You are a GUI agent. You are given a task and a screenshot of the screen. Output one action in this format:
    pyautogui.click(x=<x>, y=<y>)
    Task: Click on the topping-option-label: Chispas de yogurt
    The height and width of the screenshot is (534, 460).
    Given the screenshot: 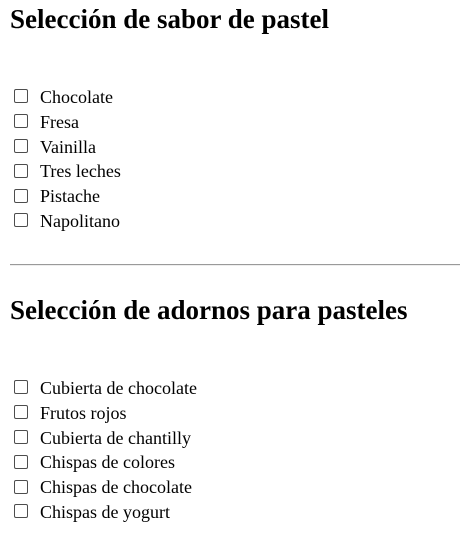 What is the action you would take?
    pyautogui.click(x=105, y=511)
    